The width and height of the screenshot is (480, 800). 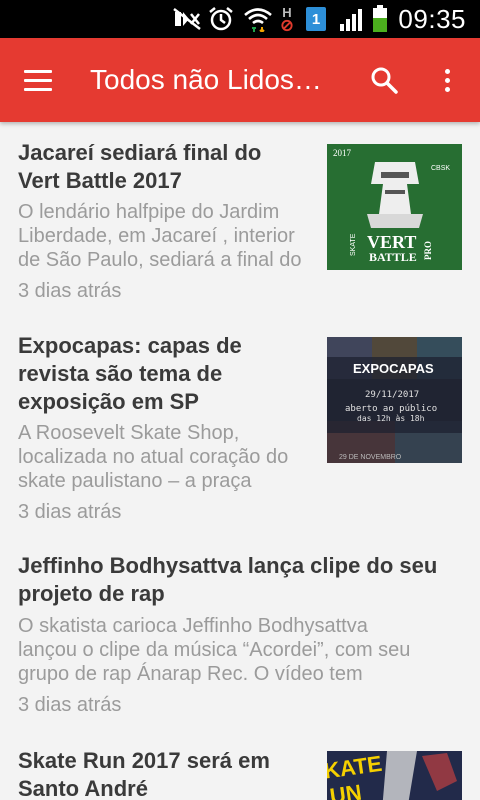 I want to click on article-title-line: Skate Run 2017 será em, so click(x=144, y=760).